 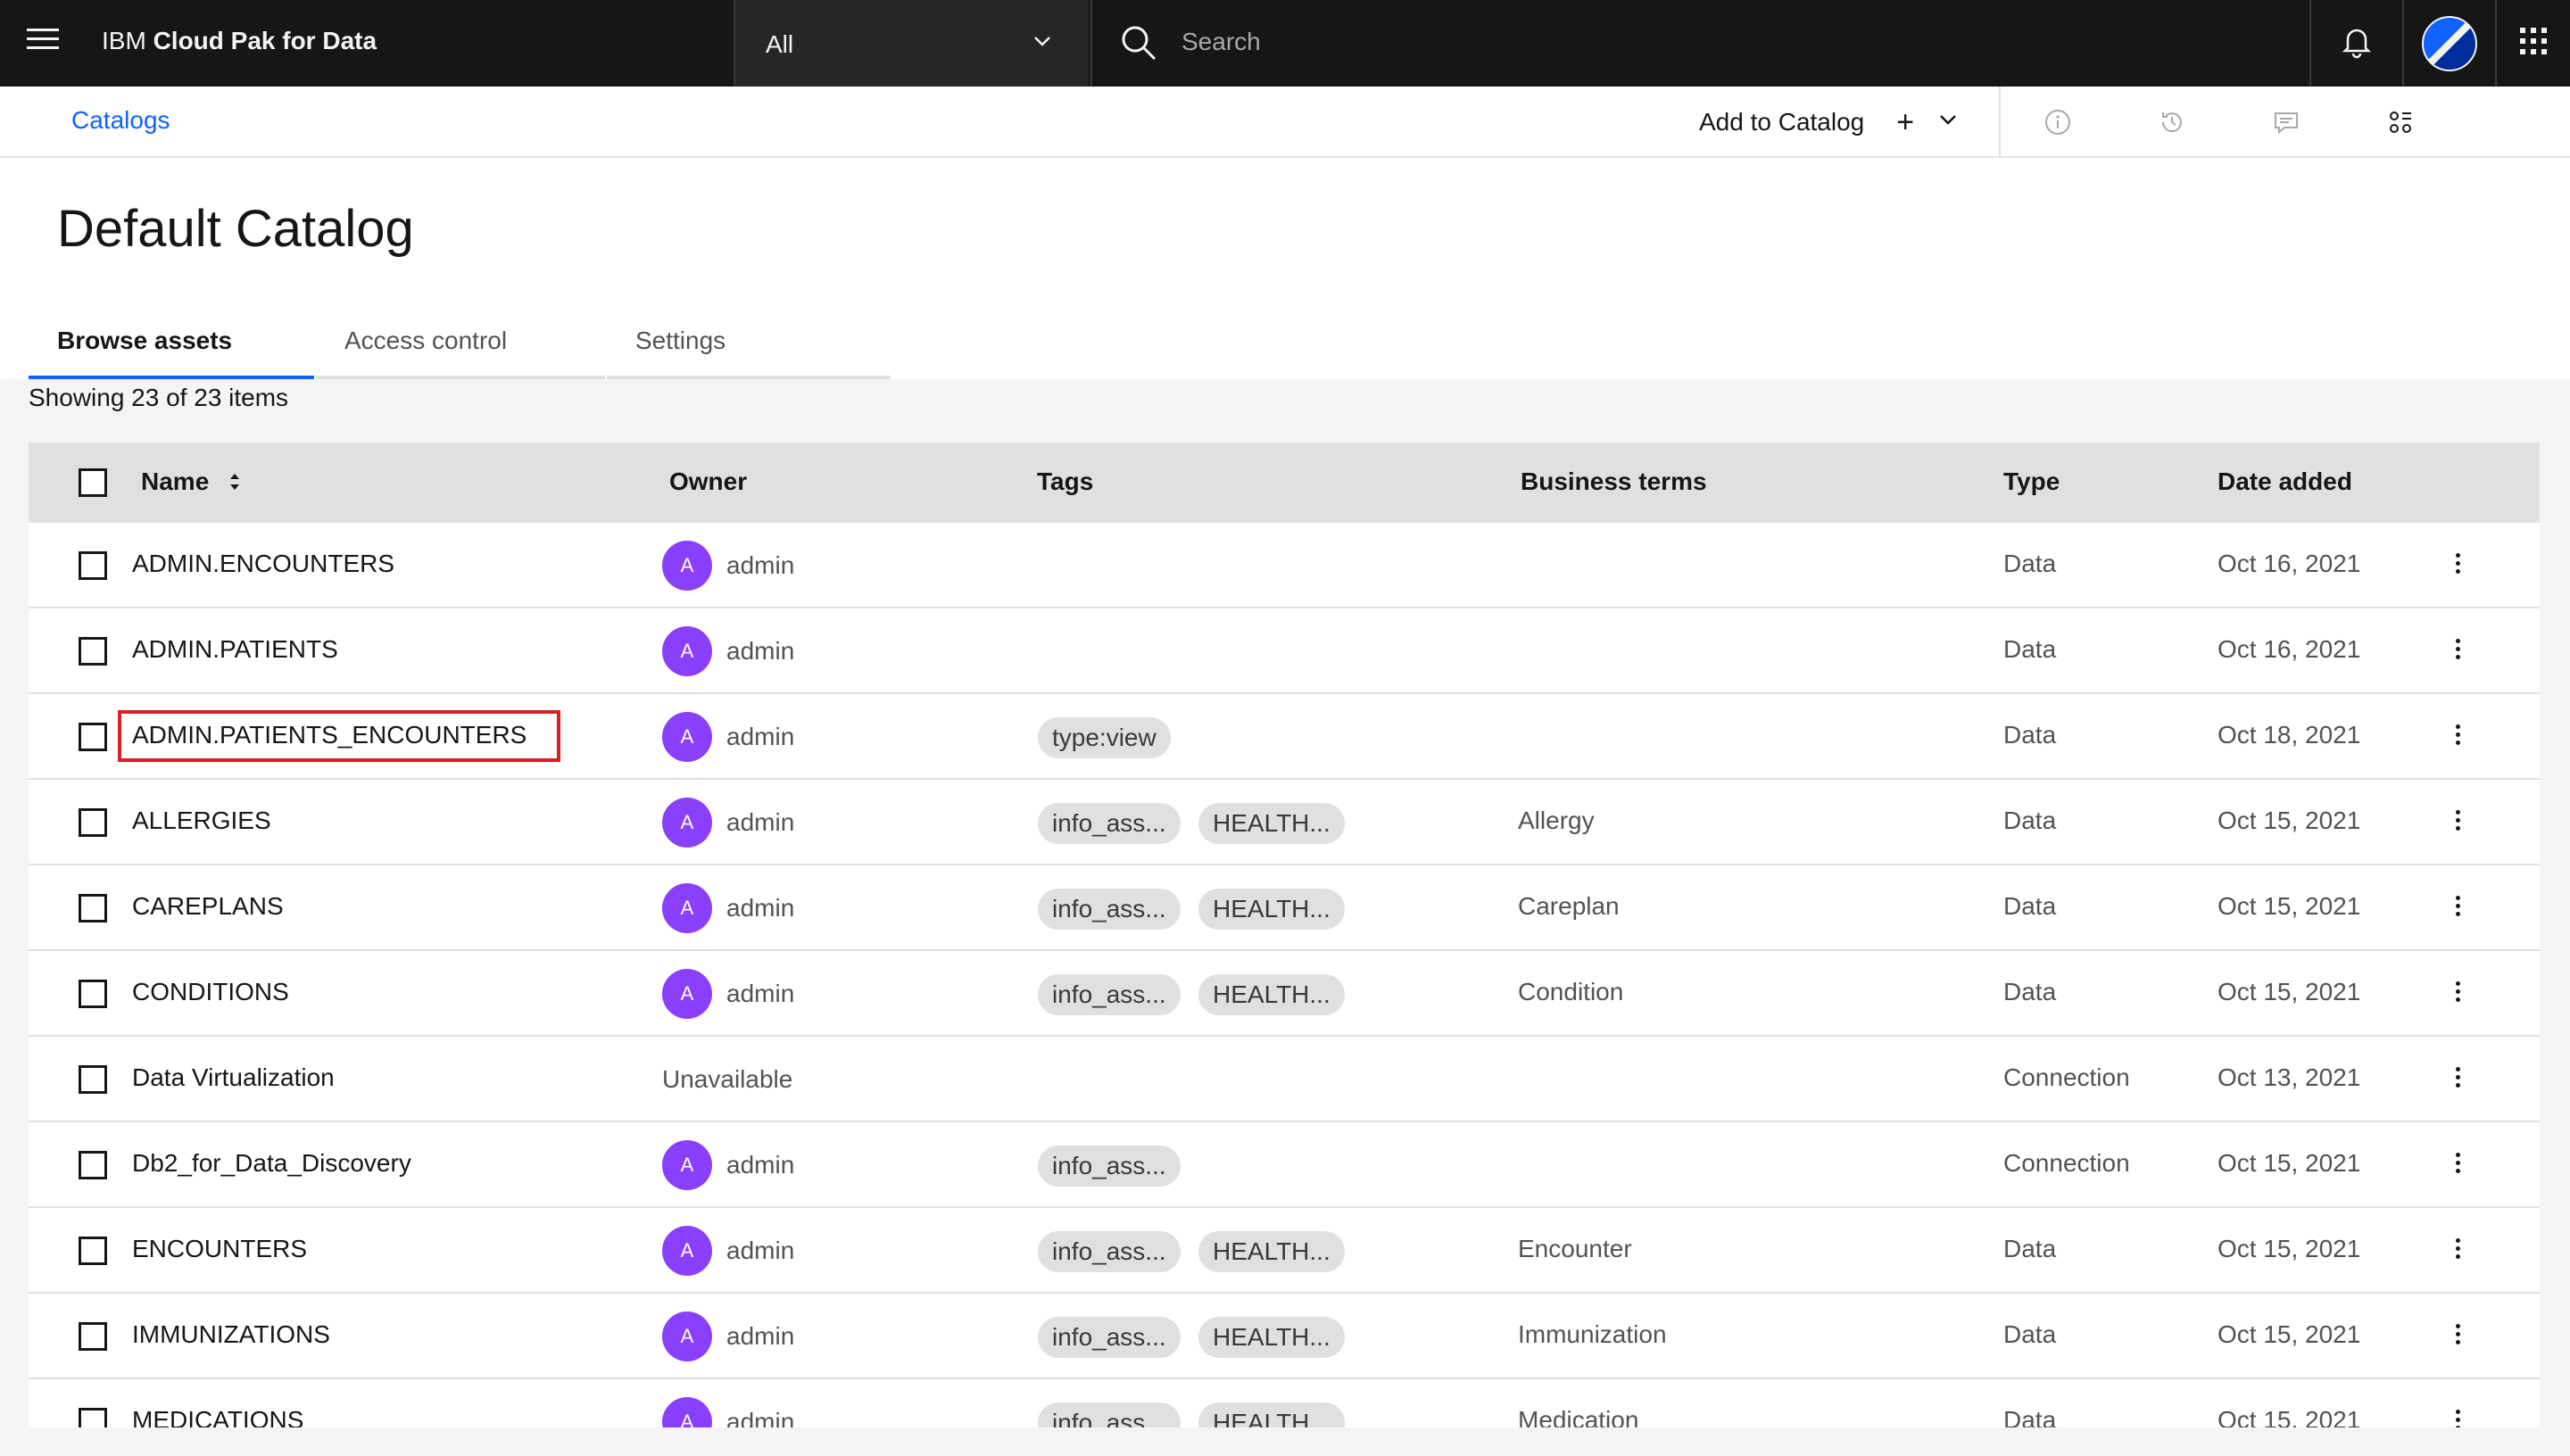 What do you see at coordinates (1614, 481) in the screenshot?
I see `column-header-business-terms: Business terms` at bounding box center [1614, 481].